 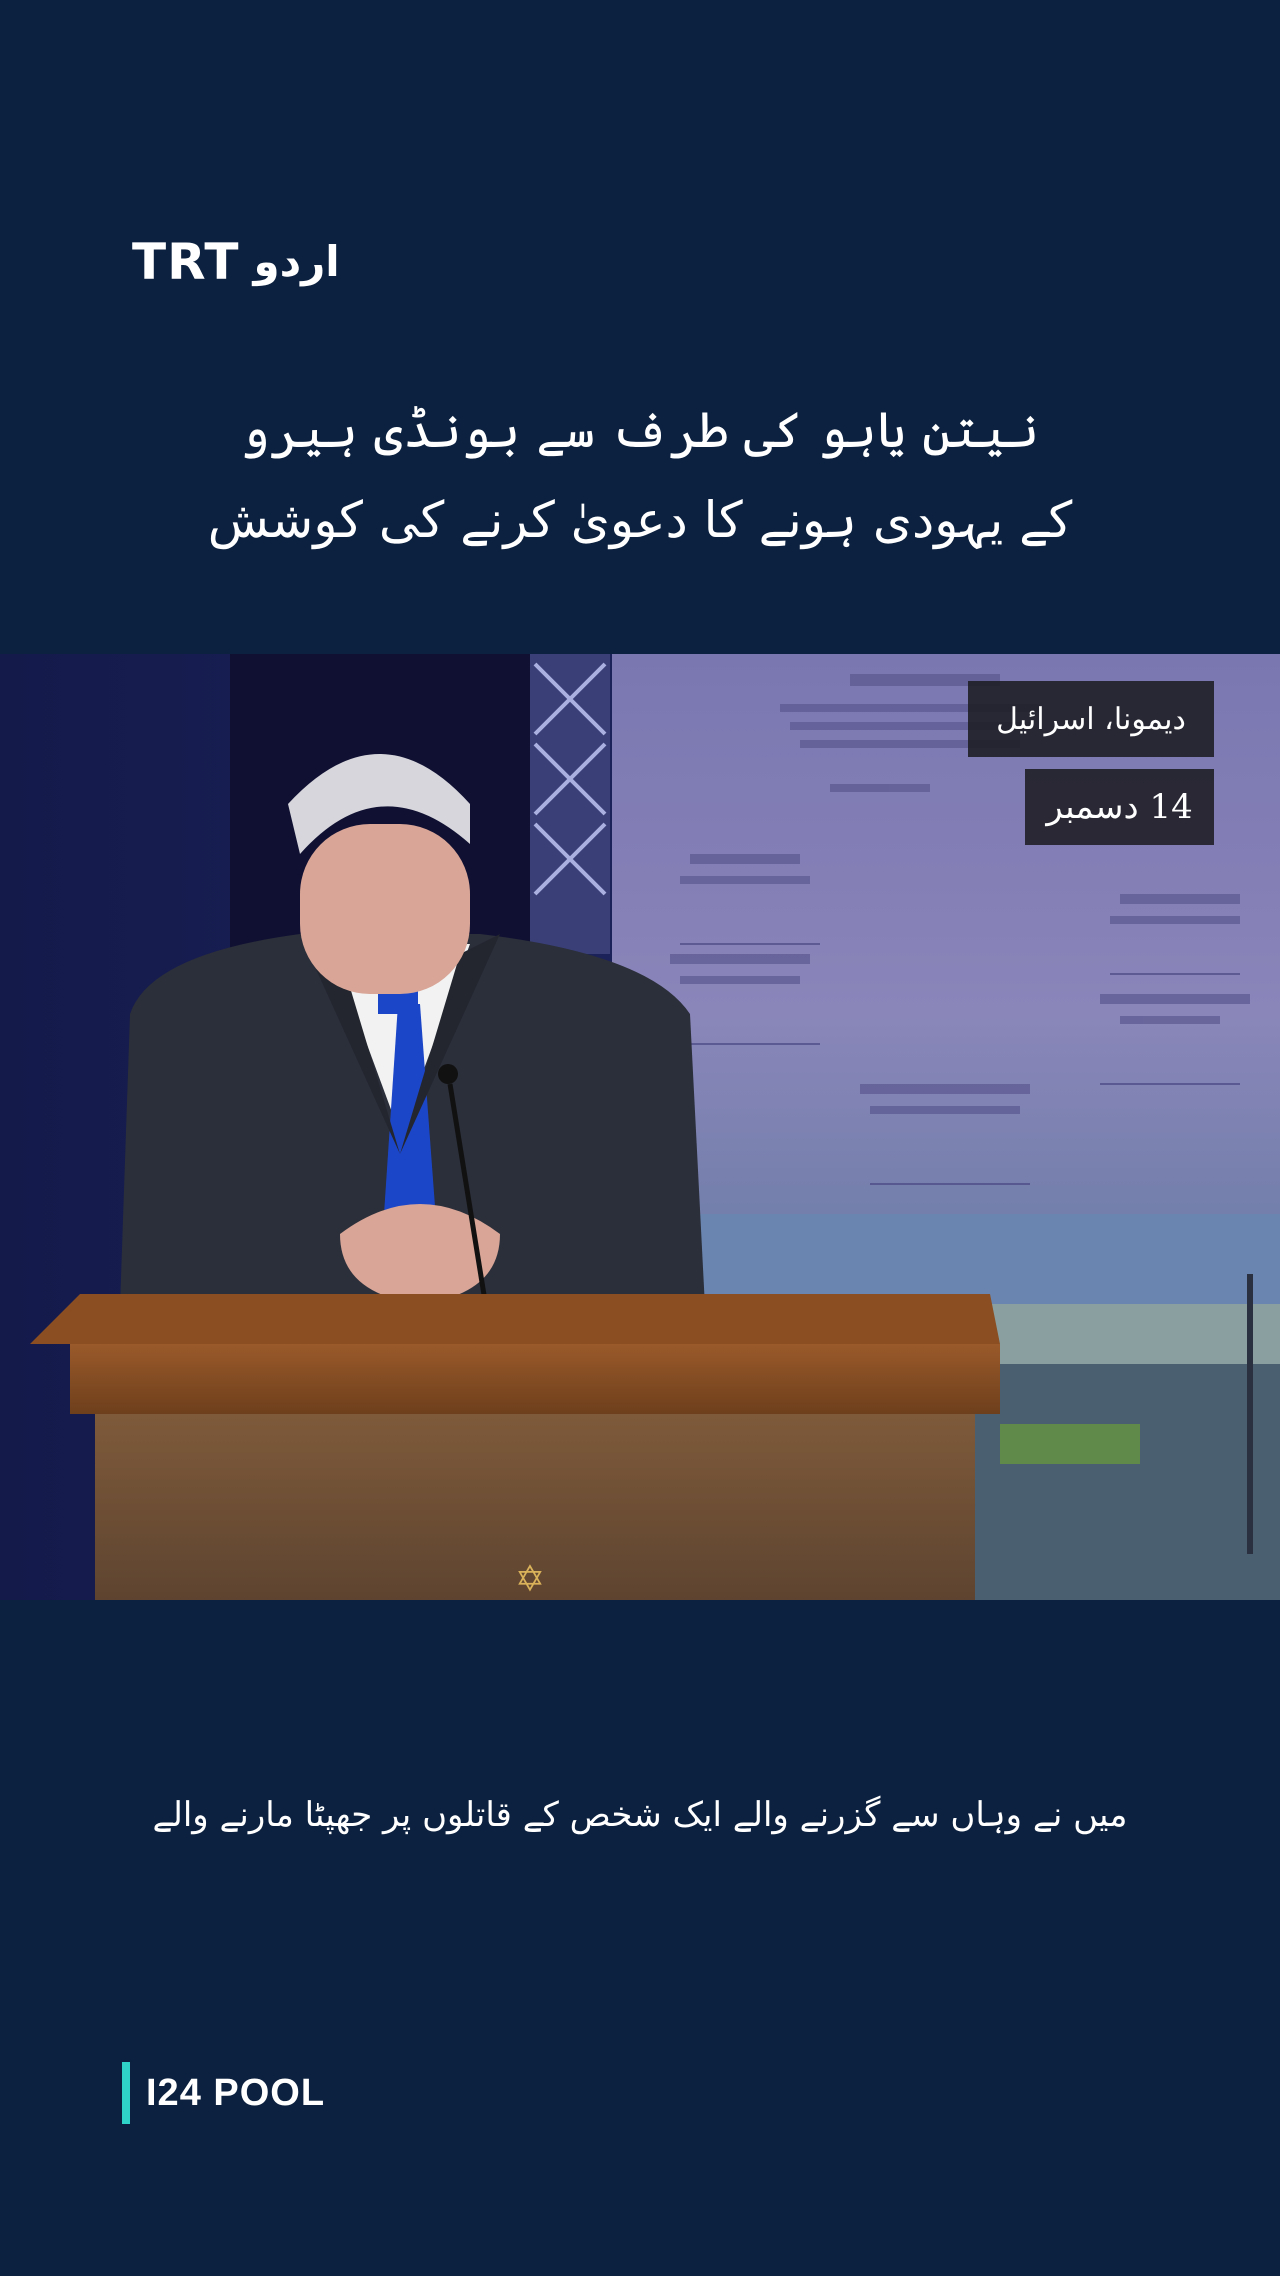 What do you see at coordinates (1091, 719) in the screenshot?
I see `location-tag: دیمونا، اسرائیل` at bounding box center [1091, 719].